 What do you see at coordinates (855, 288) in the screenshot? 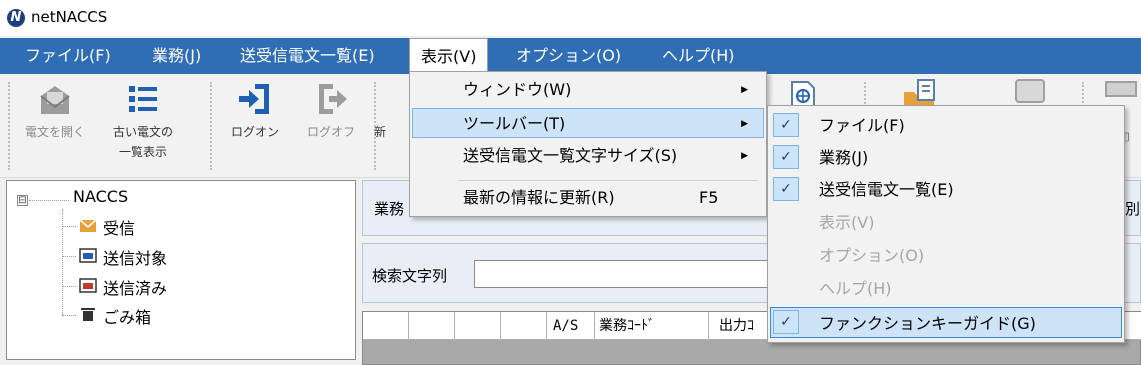
I see `toolbar-toggle-help-label: ヘルプ(H)` at bounding box center [855, 288].